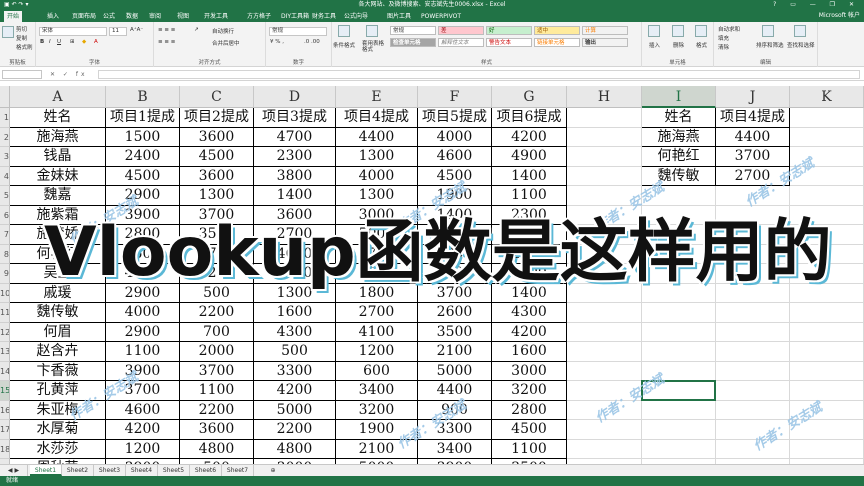 This screenshot has width=864, height=486. I want to click on format-cells-icon, so click(701, 31).